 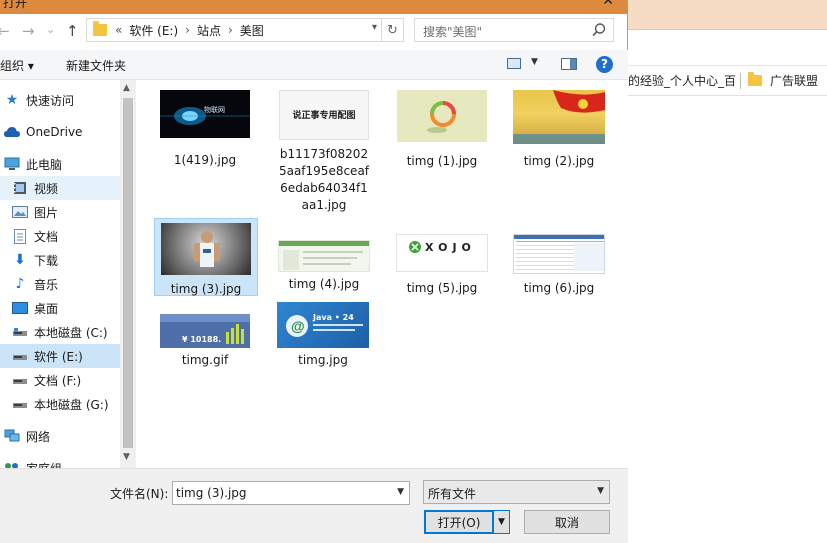 I want to click on address-bar: « 软件 (E:) › 站点 › 美图 ▾ ↻, so click(x=245, y=30).